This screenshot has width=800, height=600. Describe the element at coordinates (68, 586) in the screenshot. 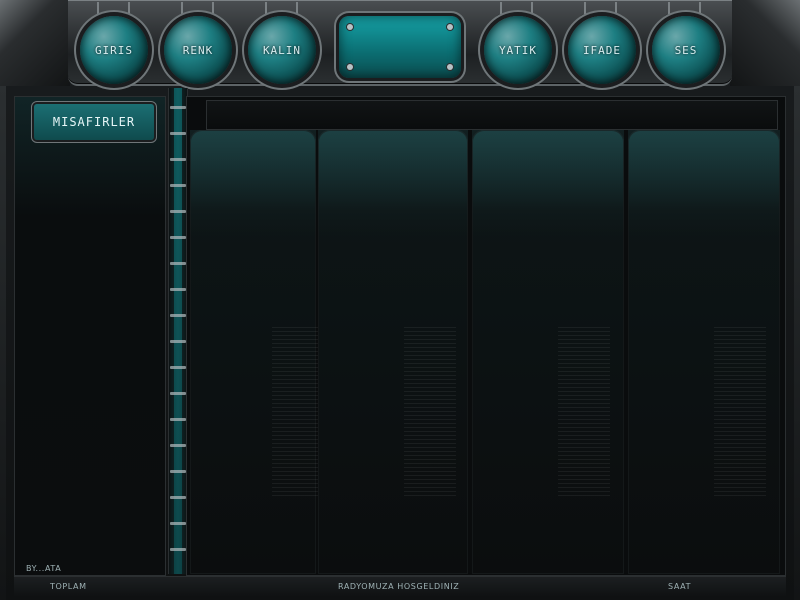

I see `total-label: TOPLAM` at that location.